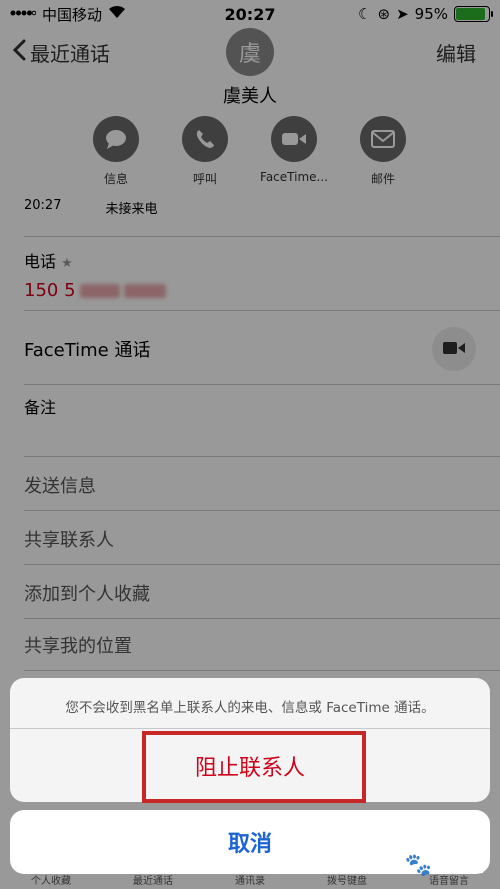 The height and width of the screenshot is (889, 500). What do you see at coordinates (250, 708) in the screenshot?
I see `action-sheet-message: 您不会收到黑名单上联系人的来电、信息或 FaceTime 通话。` at bounding box center [250, 708].